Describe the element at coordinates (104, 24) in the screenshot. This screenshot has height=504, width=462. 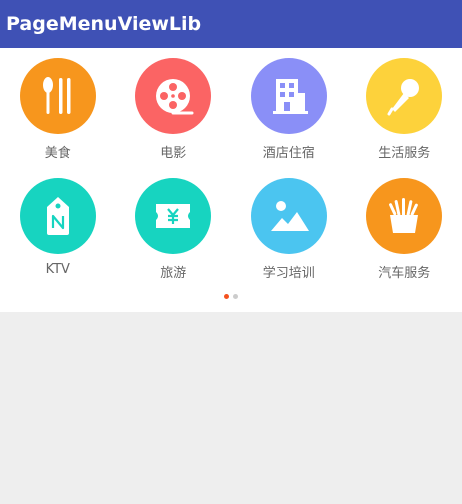
I see `app-title: PageMenuViewLib` at that location.